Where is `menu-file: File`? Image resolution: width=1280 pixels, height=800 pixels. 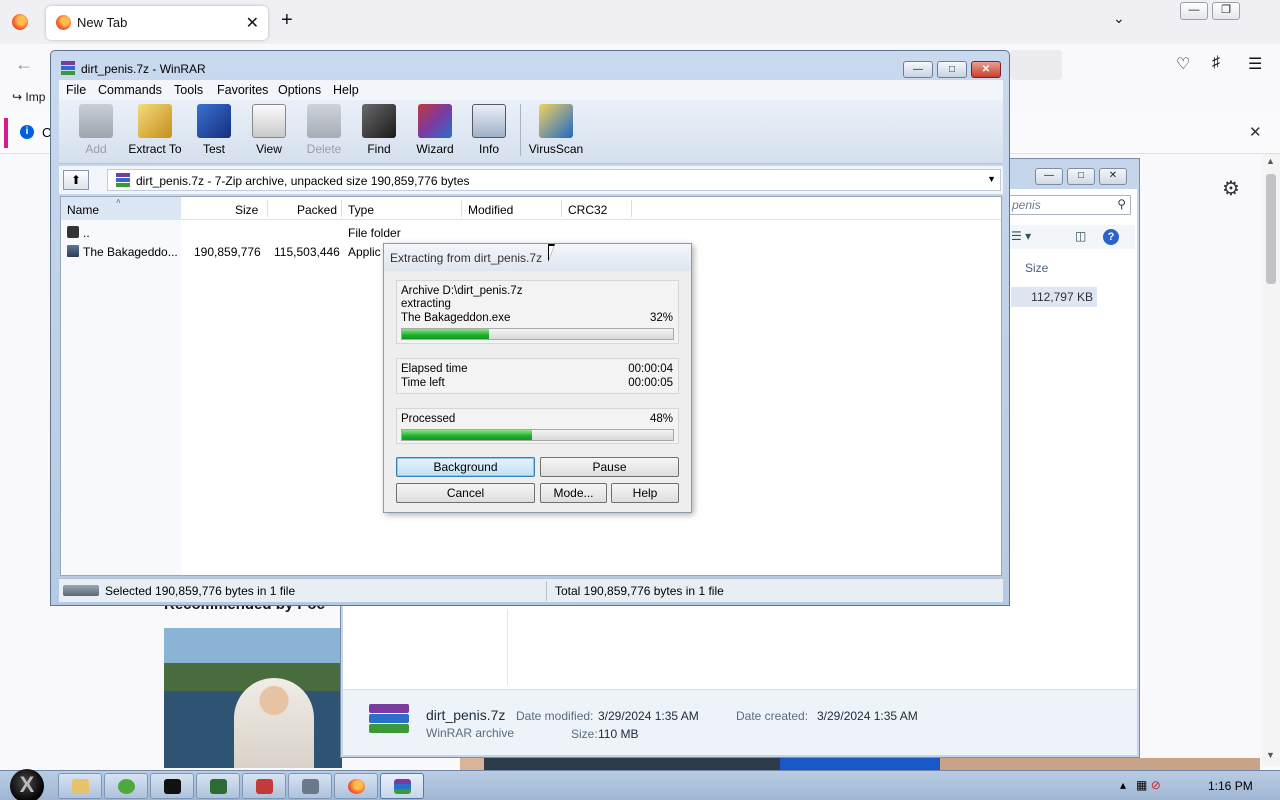
menu-file: File is located at coordinates (76, 90).